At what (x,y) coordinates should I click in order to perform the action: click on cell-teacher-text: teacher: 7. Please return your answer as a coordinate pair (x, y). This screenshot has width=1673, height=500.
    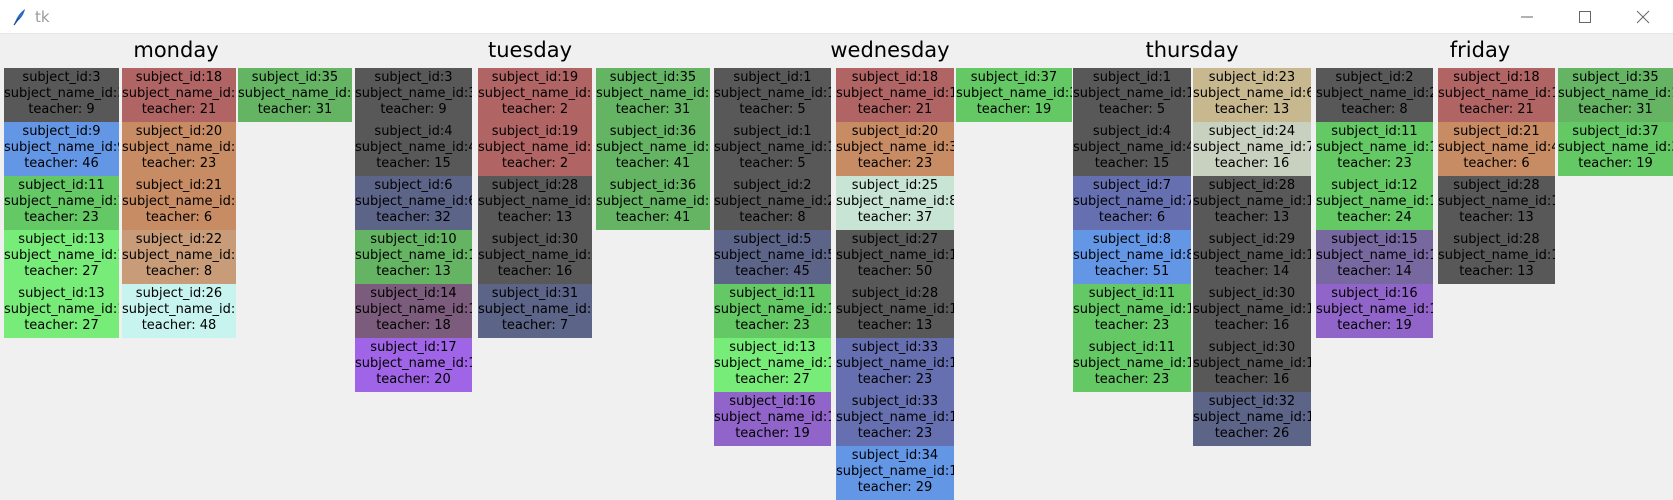
    Looking at the image, I should click on (535, 325).